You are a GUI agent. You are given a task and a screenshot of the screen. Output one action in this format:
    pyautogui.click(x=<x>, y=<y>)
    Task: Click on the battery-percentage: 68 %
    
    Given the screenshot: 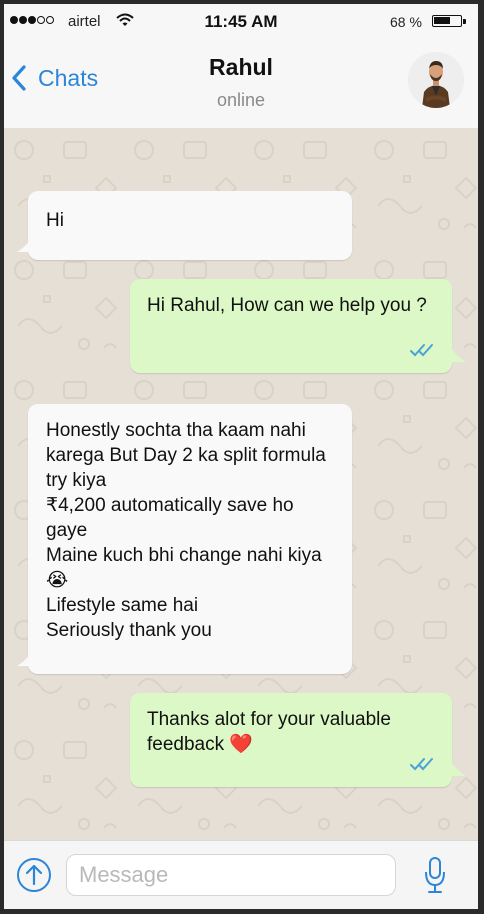 What is the action you would take?
    pyautogui.click(x=406, y=22)
    